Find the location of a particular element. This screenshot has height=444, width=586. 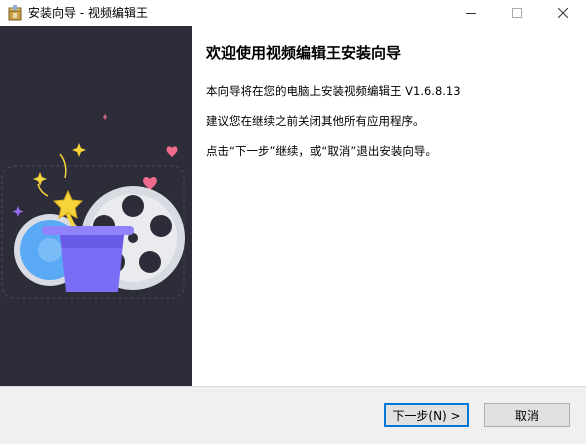

footer-divider is located at coordinates (293, 386).